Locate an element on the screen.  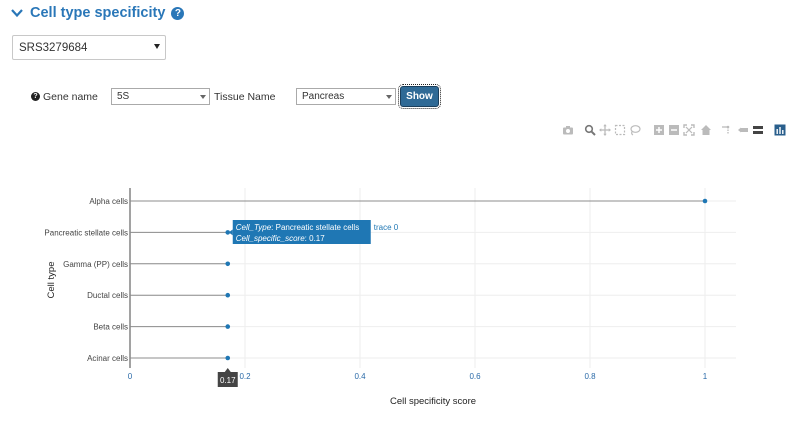
x-tick-label: 0.2 is located at coordinates (245, 376).